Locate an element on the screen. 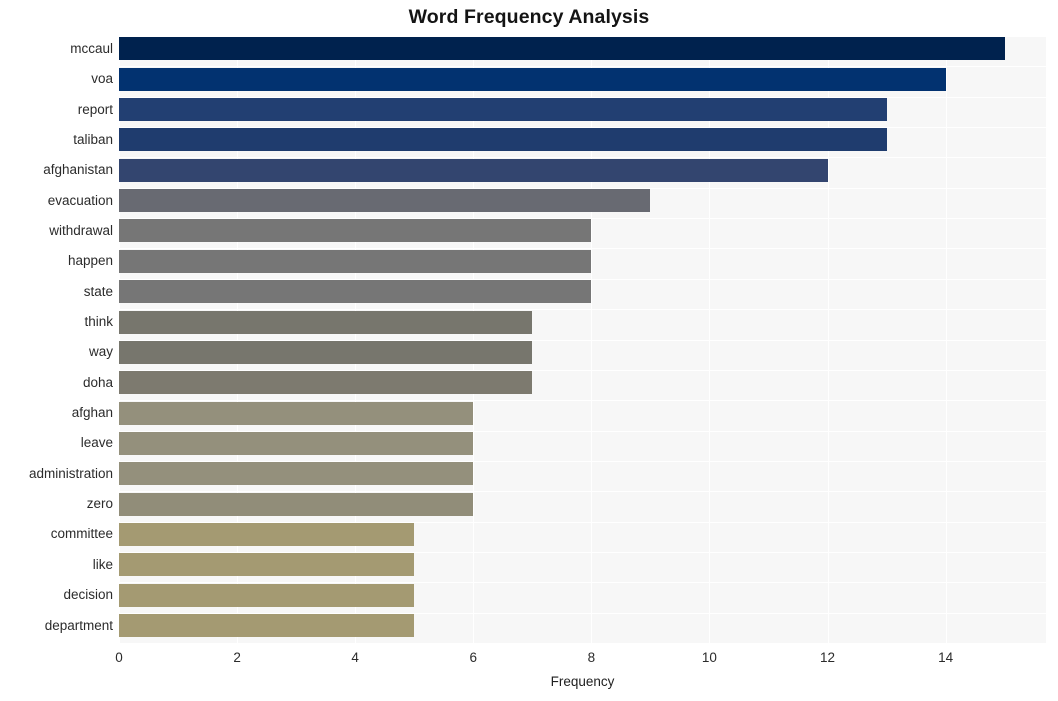  y-axis-tick-label: voa is located at coordinates (102, 79).